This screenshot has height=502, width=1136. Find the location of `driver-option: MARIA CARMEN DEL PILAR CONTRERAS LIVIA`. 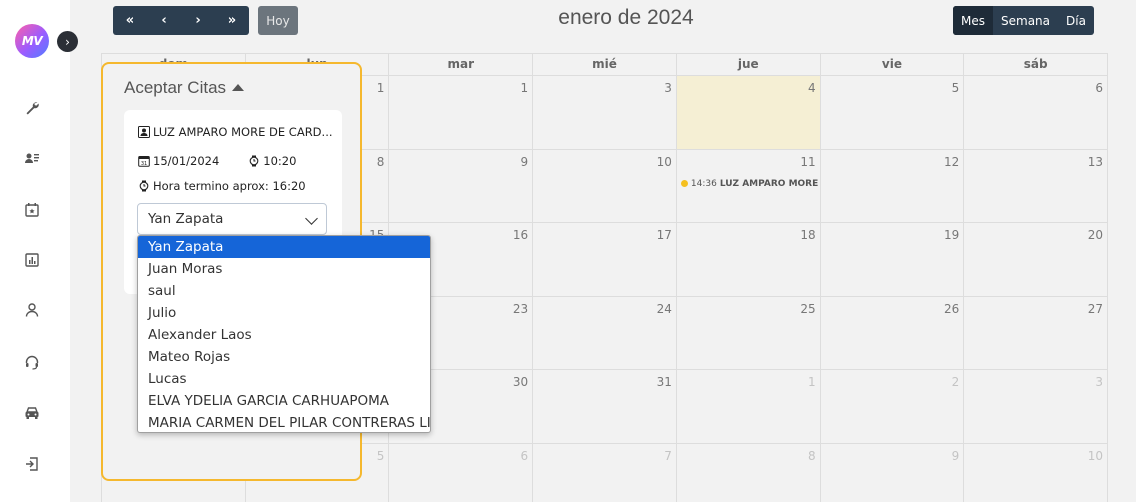

driver-option: MARIA CARMEN DEL PILAR CONTRERAS LIVIA is located at coordinates (284, 422).